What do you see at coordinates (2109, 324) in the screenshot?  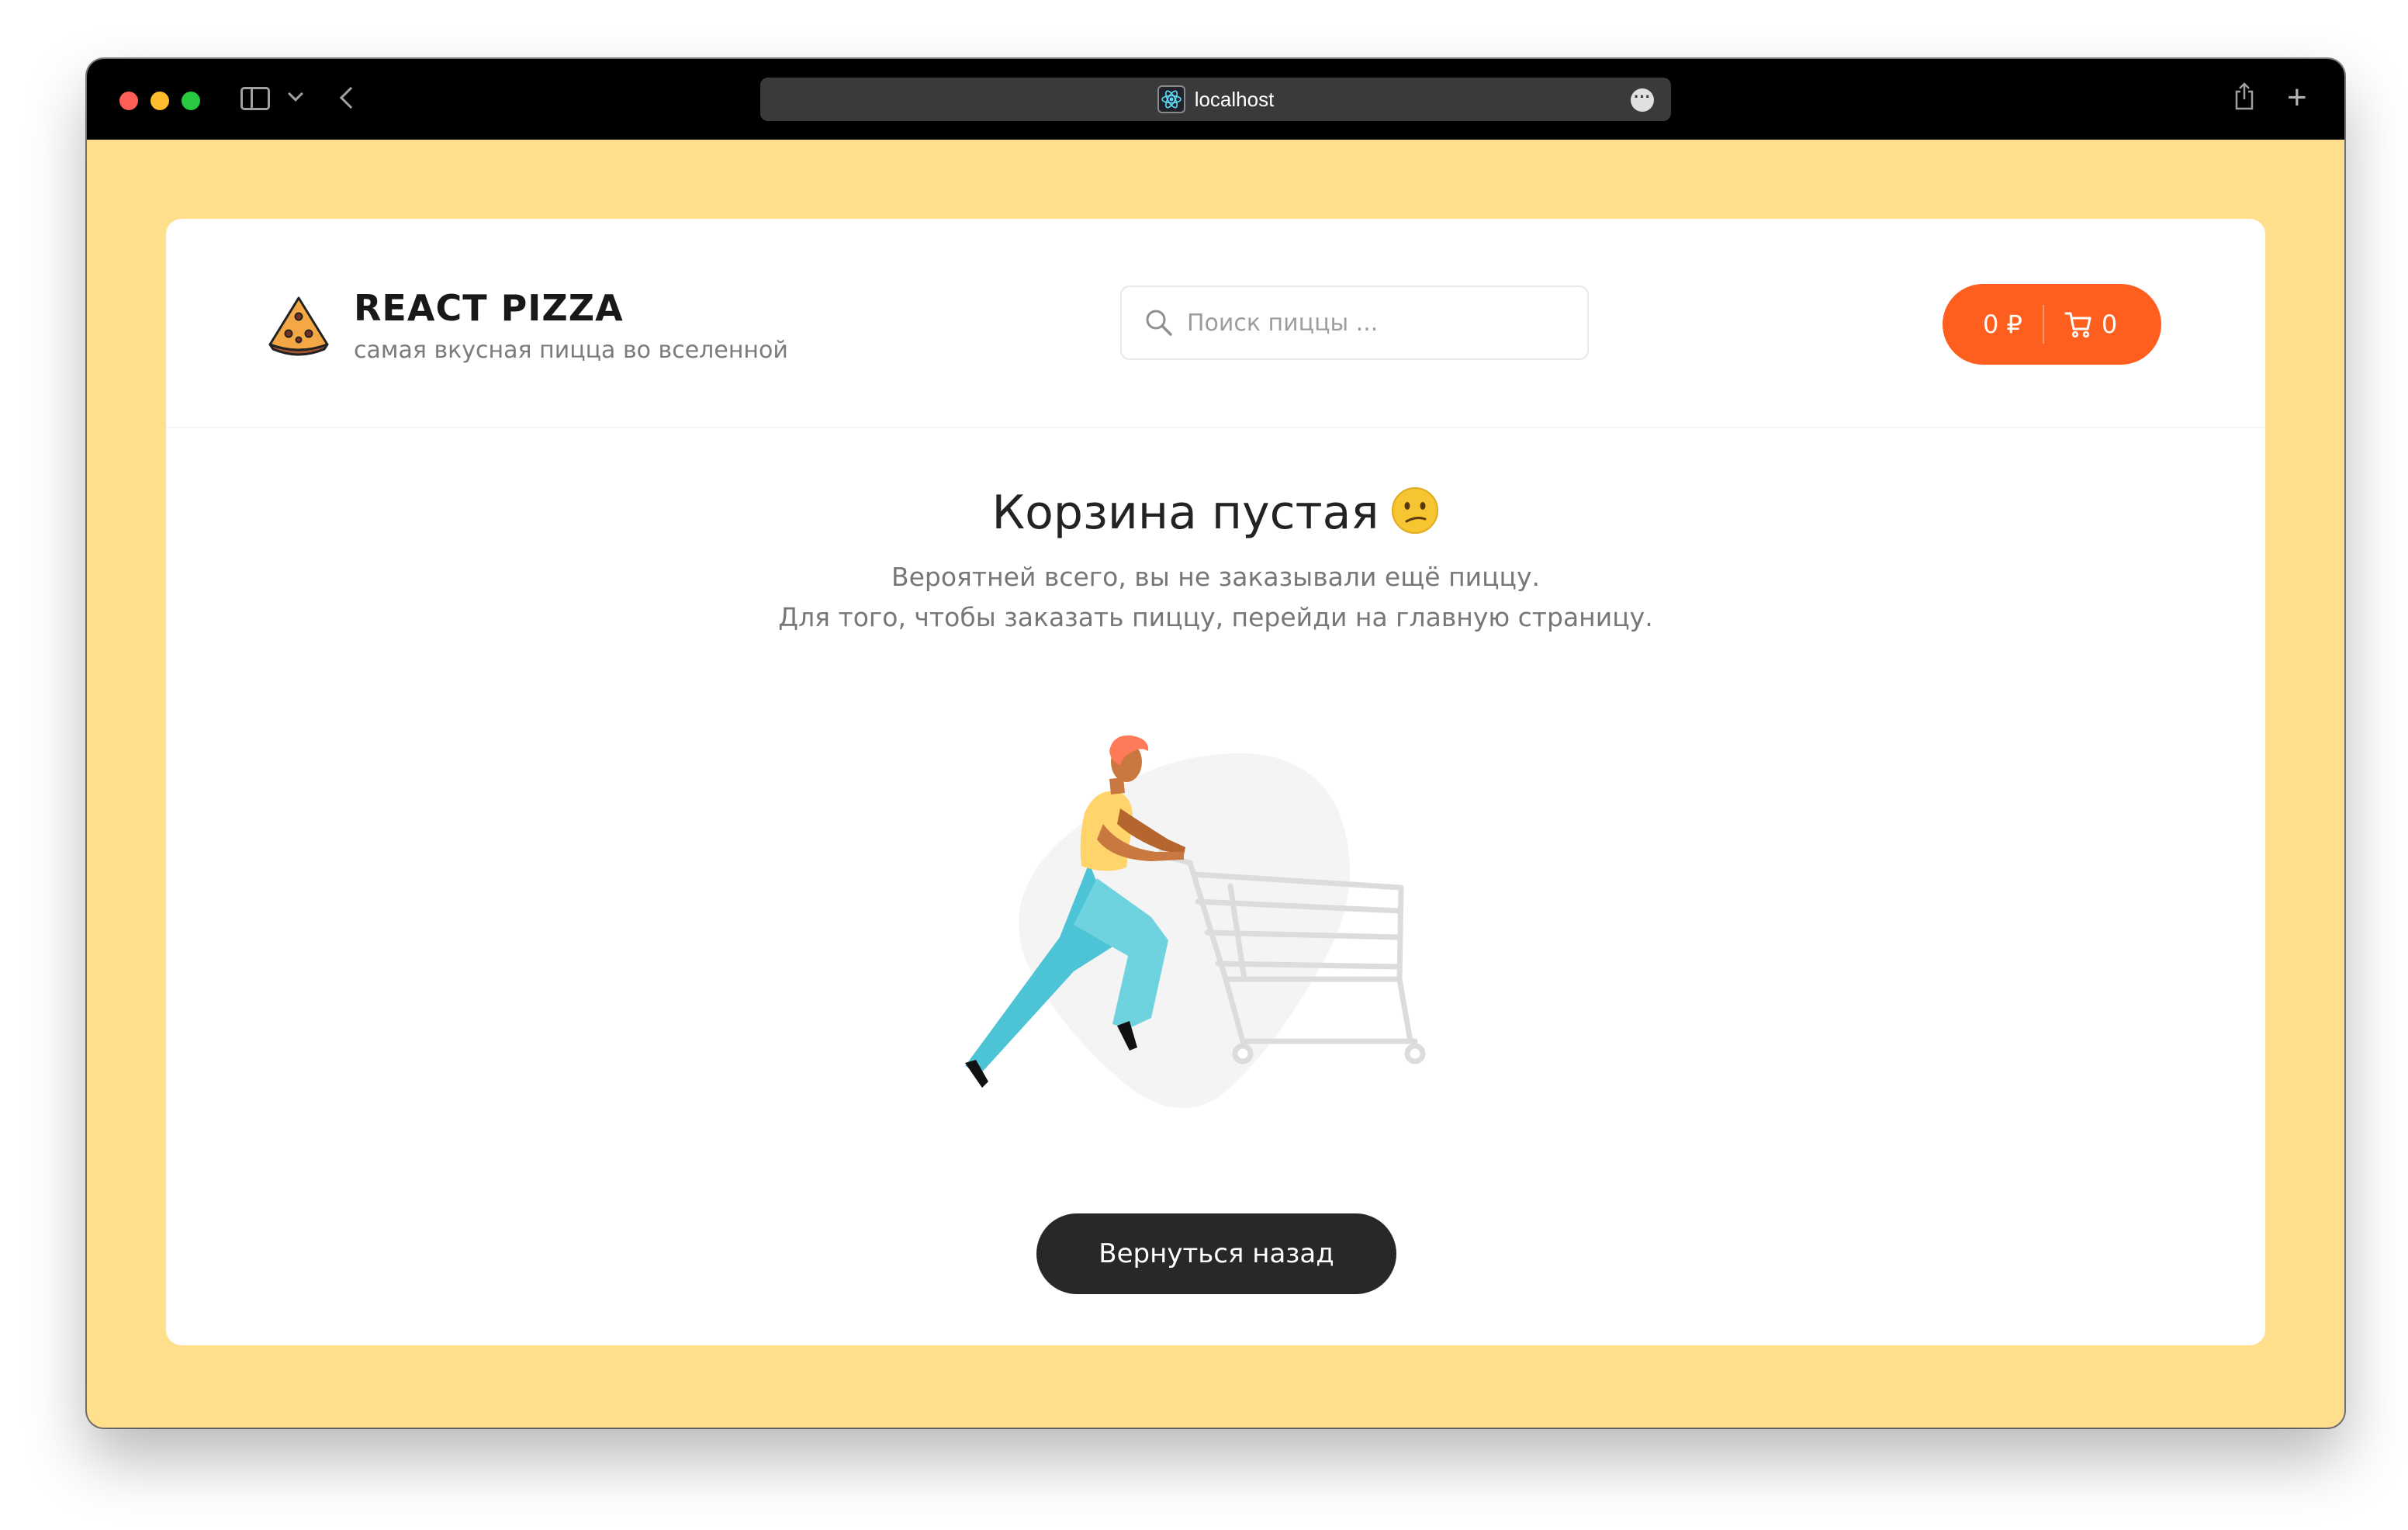 I see `cart-count: 0` at bounding box center [2109, 324].